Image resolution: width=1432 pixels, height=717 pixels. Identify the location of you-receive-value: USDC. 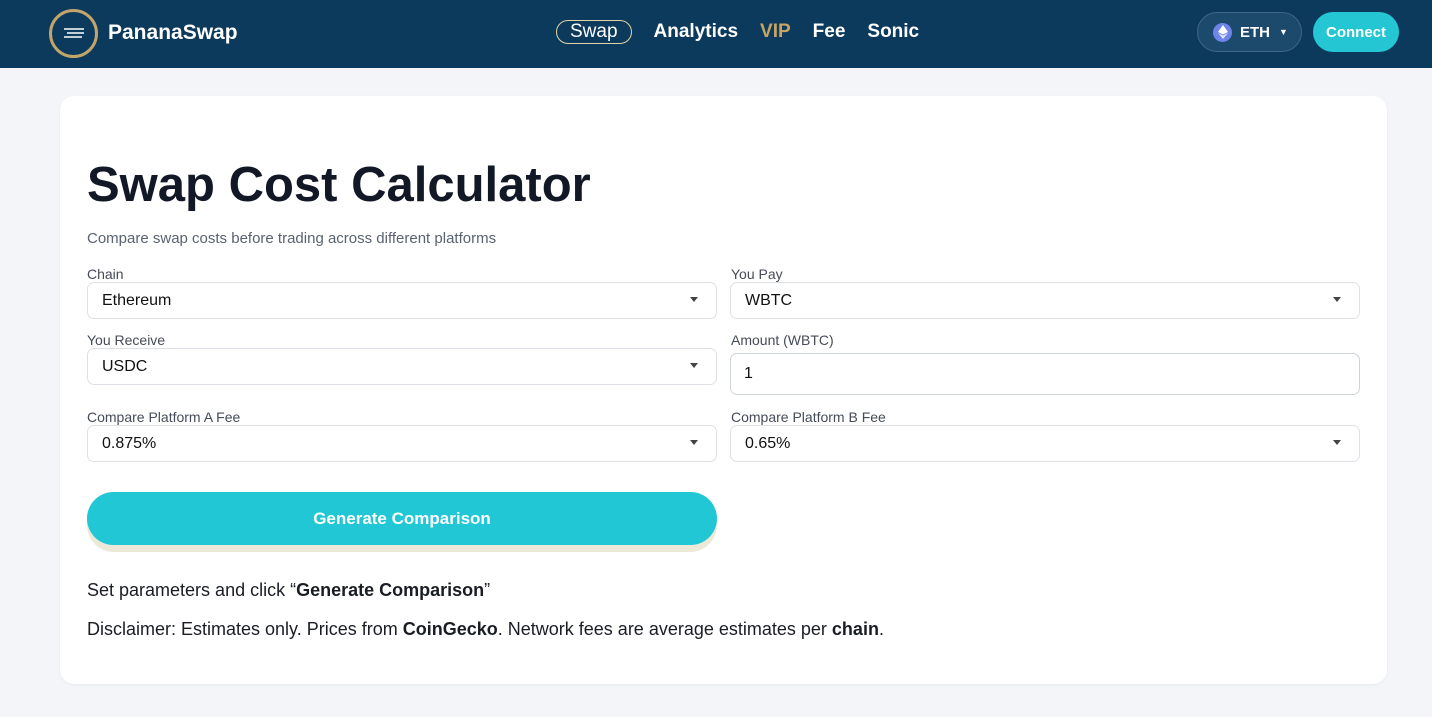
(125, 366).